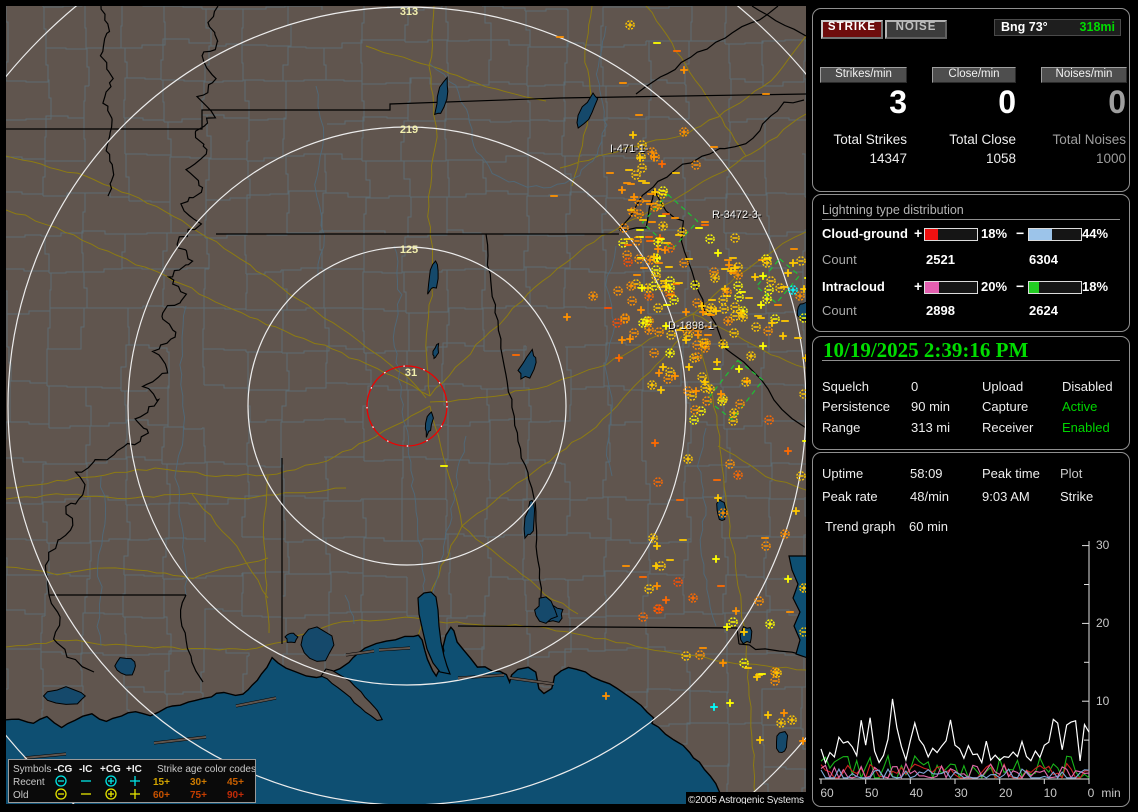  I want to click on svg-text: 313, so click(409, 12).